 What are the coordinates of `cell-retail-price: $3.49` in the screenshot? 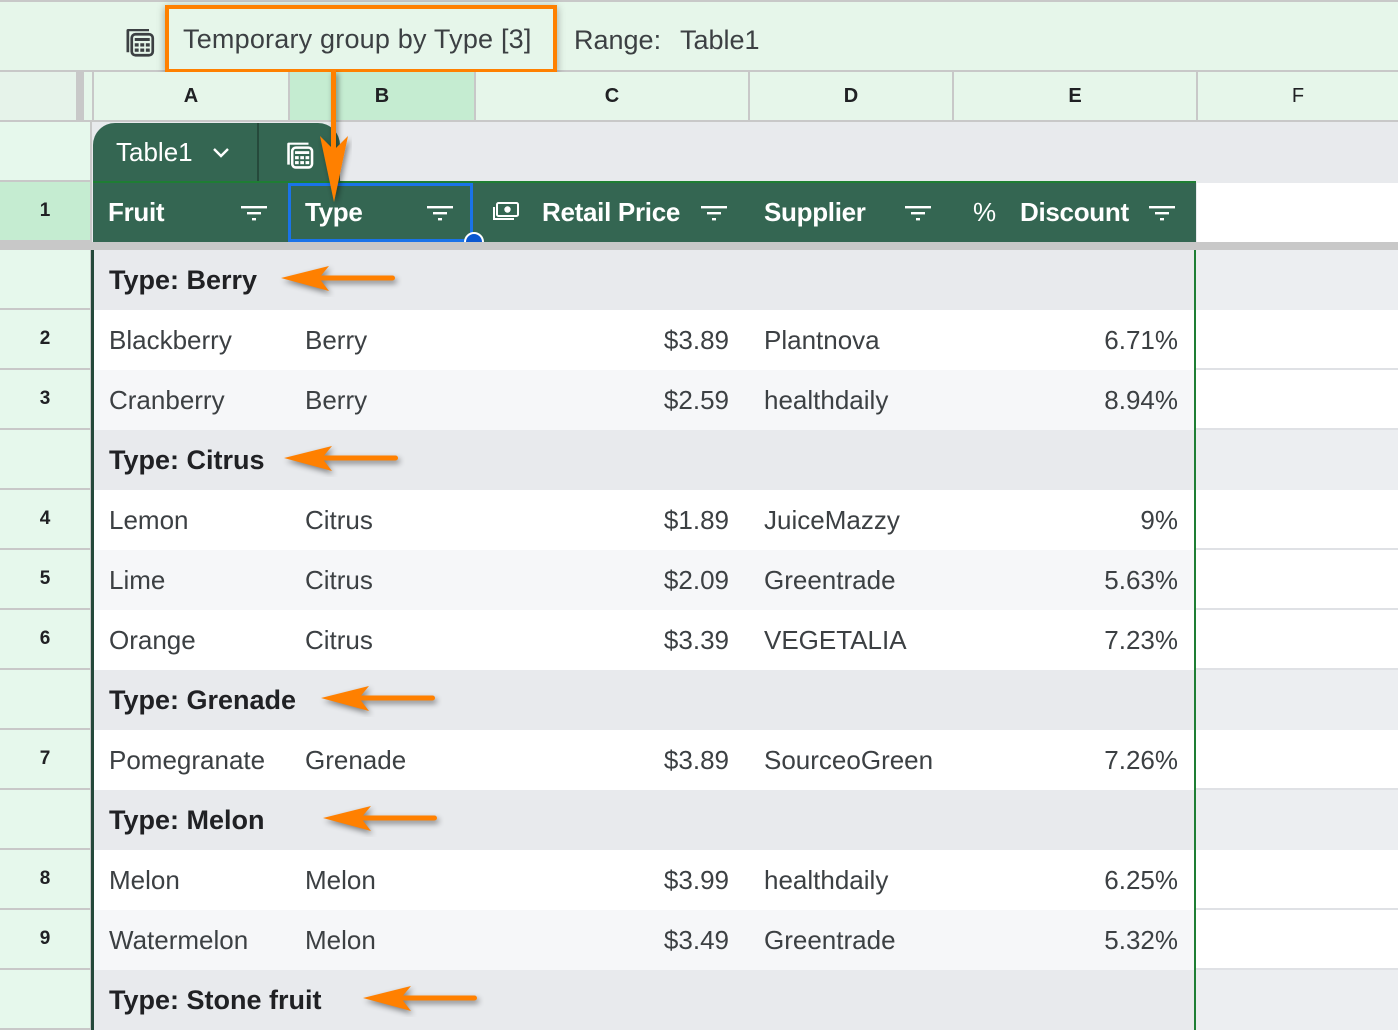 It's located at (602, 940).